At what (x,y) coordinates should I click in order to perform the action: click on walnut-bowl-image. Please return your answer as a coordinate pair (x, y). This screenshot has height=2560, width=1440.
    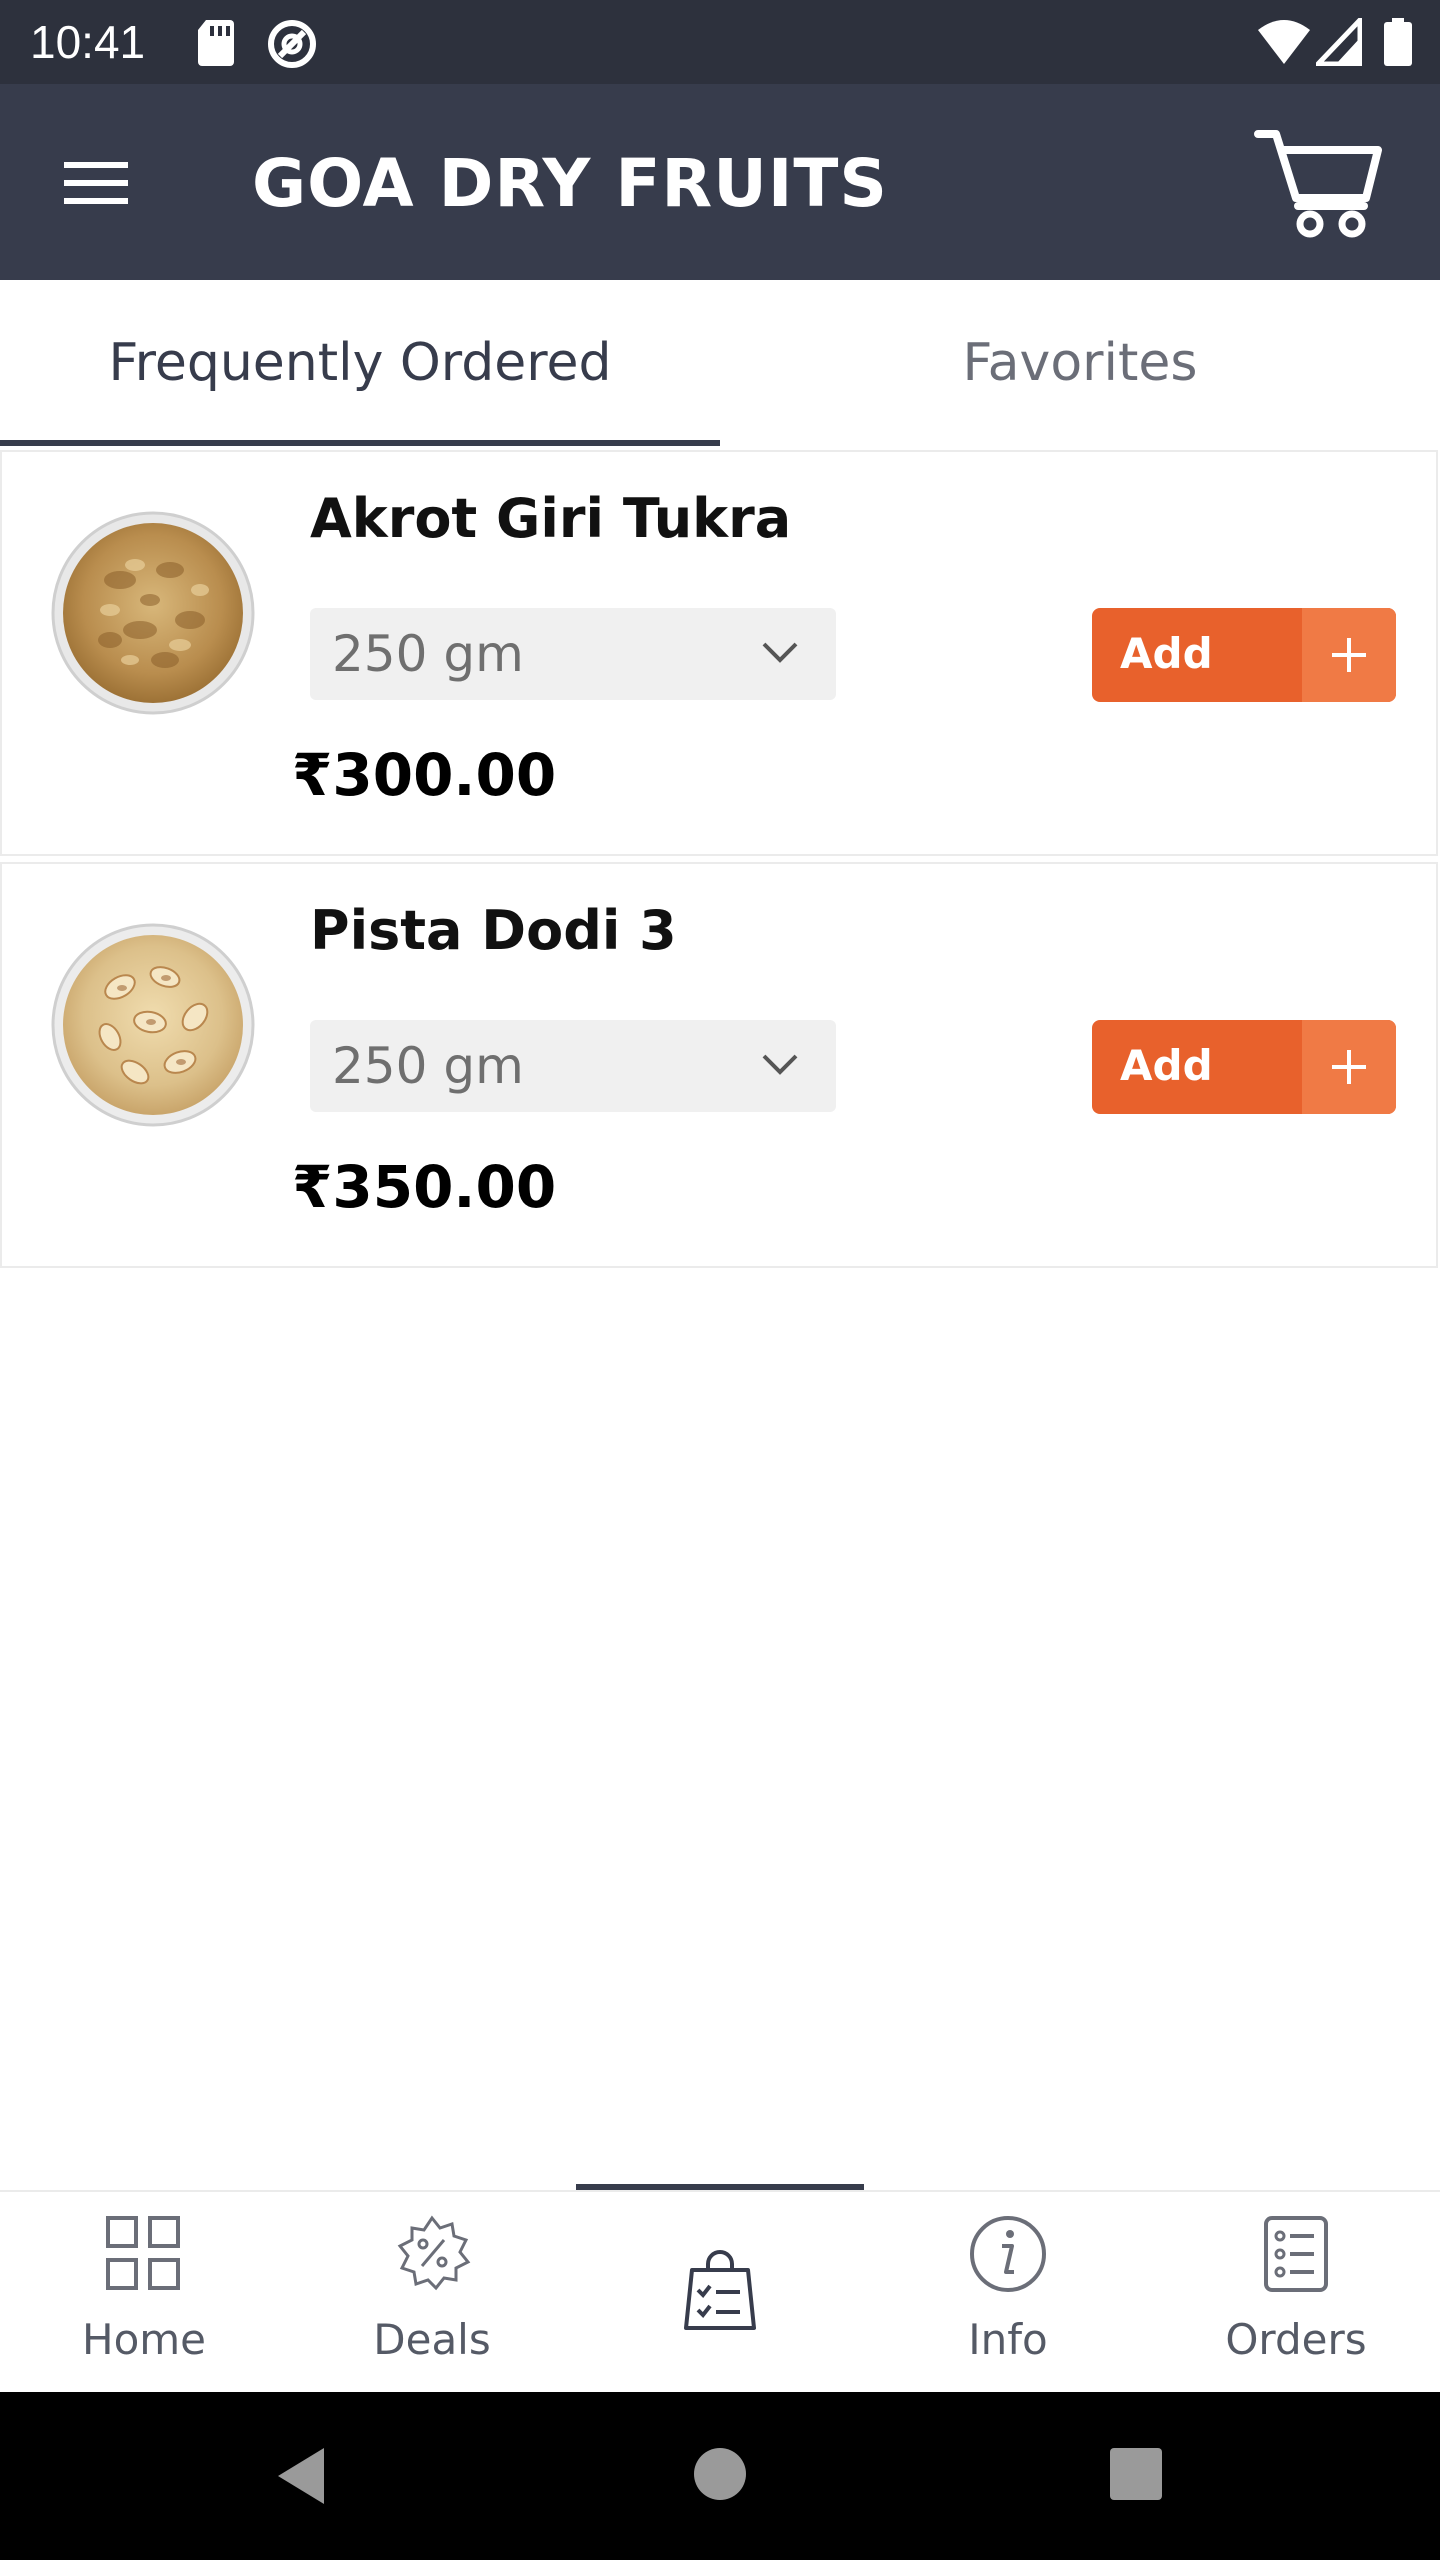
    Looking at the image, I should click on (153, 613).